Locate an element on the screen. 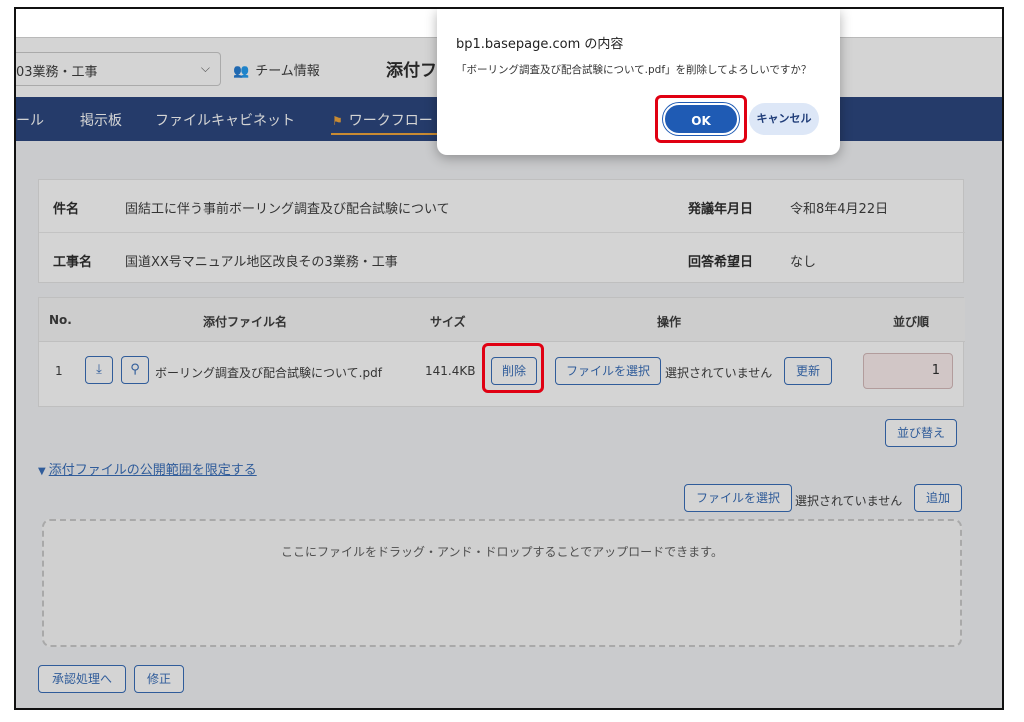 The height and width of the screenshot is (722, 1024). dialog-title: bp1.basepage.com の内容 is located at coordinates (540, 44).